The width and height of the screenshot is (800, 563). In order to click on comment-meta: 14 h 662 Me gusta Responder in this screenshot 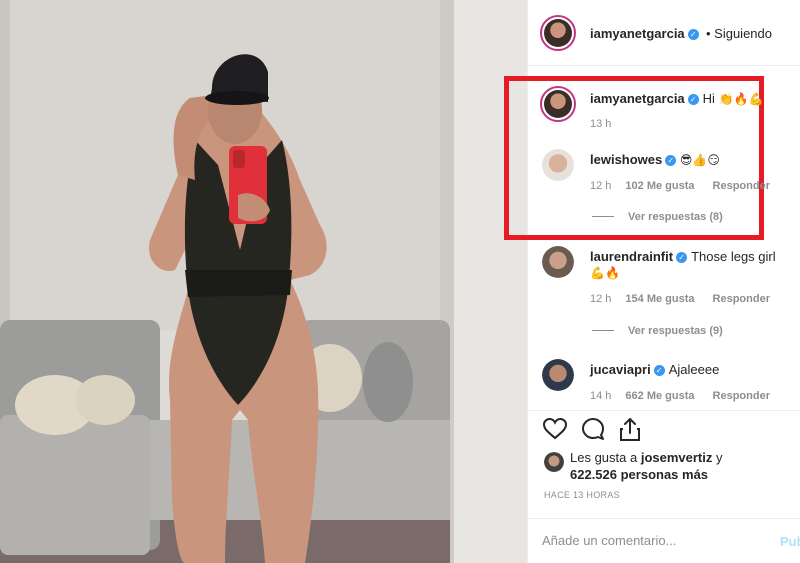, I will do `click(680, 396)`.